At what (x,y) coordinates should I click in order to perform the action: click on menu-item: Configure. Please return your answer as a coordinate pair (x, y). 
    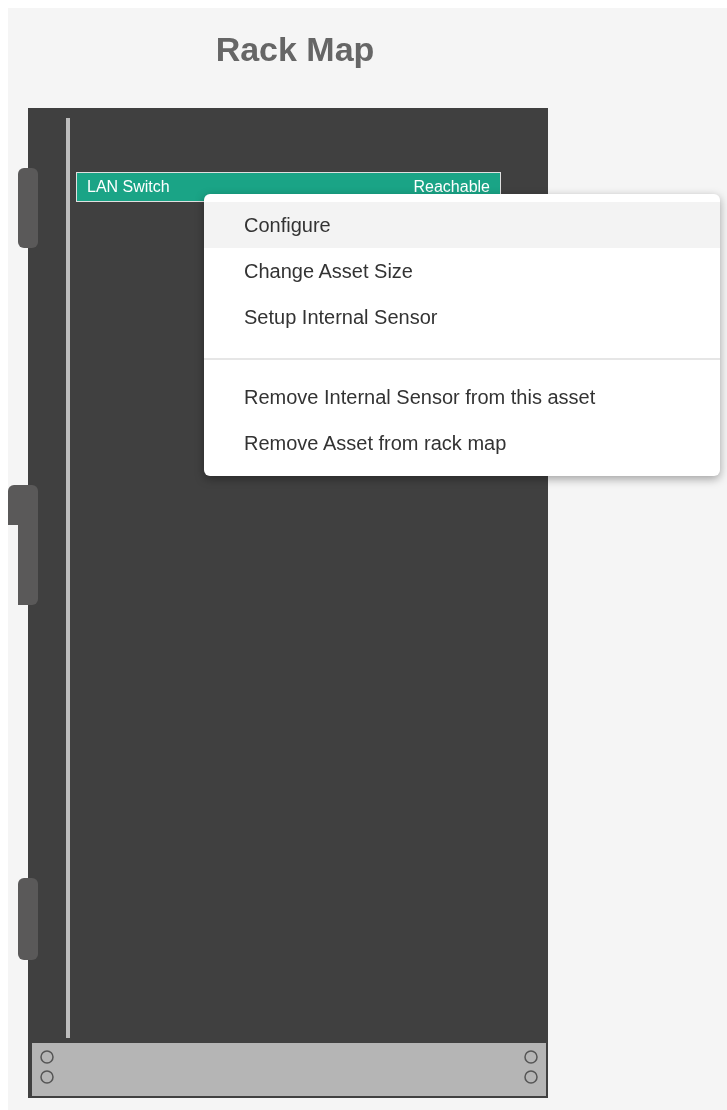
    Looking at the image, I should click on (462, 225).